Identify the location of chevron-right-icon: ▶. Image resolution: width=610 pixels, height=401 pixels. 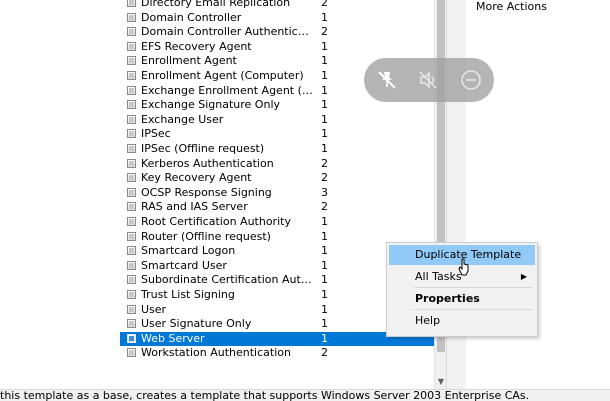
(523, 276).